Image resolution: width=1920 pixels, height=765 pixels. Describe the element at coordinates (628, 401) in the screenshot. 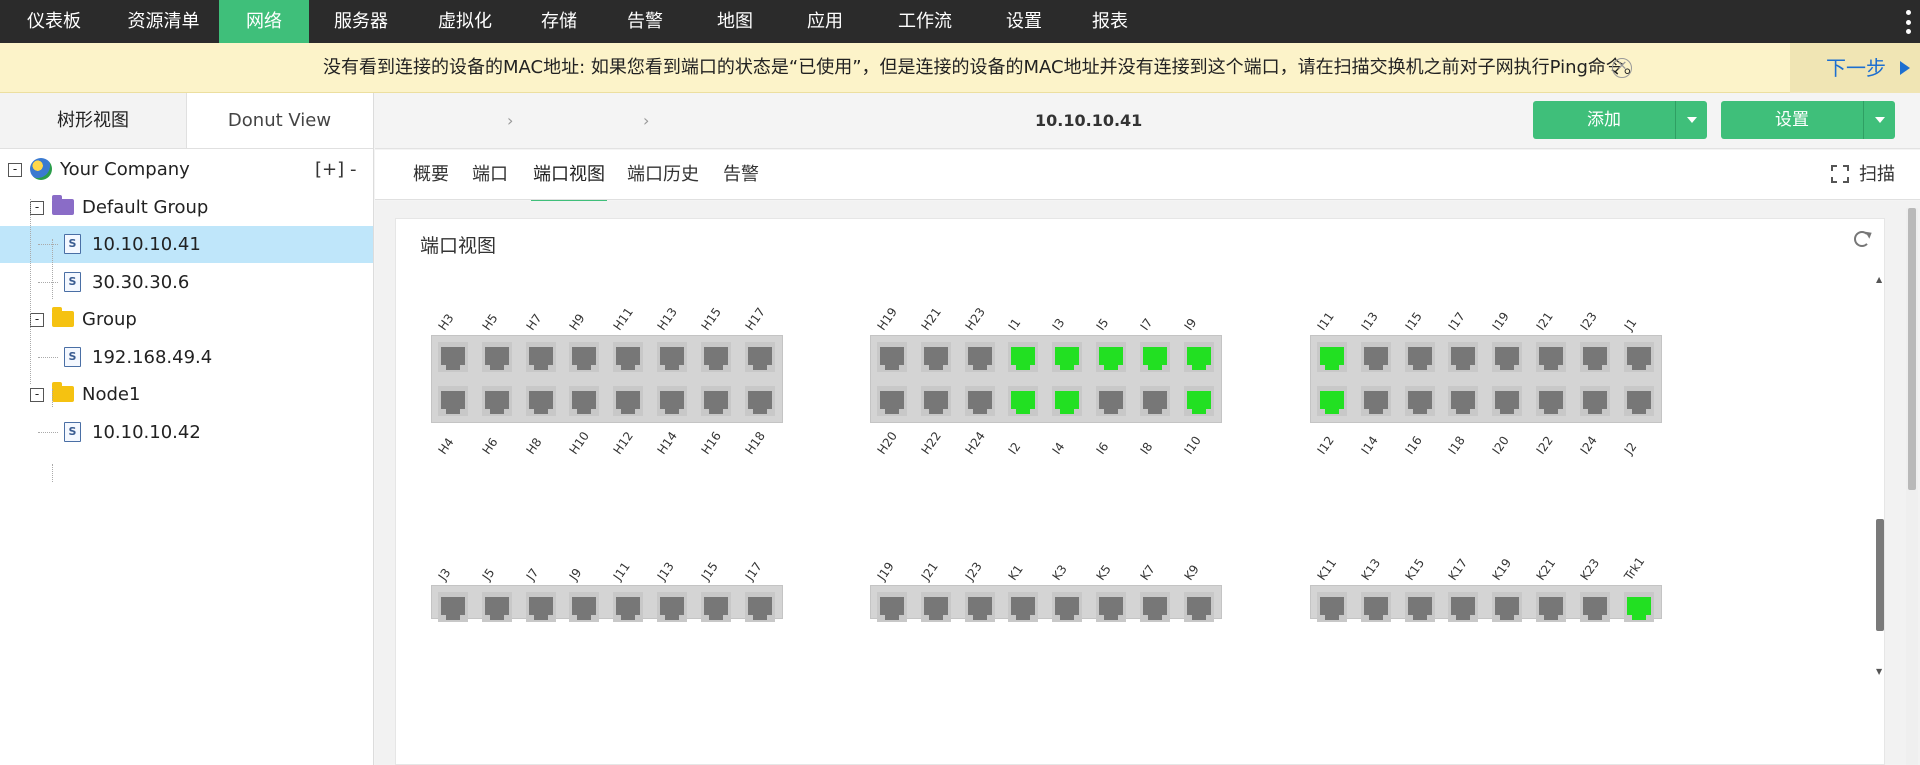

I see `port-h12` at that location.